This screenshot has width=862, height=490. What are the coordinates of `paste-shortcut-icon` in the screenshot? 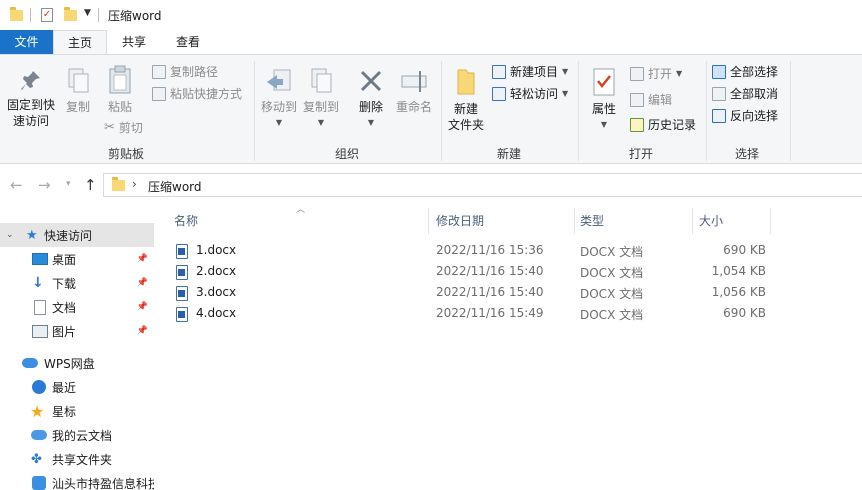 It's located at (159, 94).